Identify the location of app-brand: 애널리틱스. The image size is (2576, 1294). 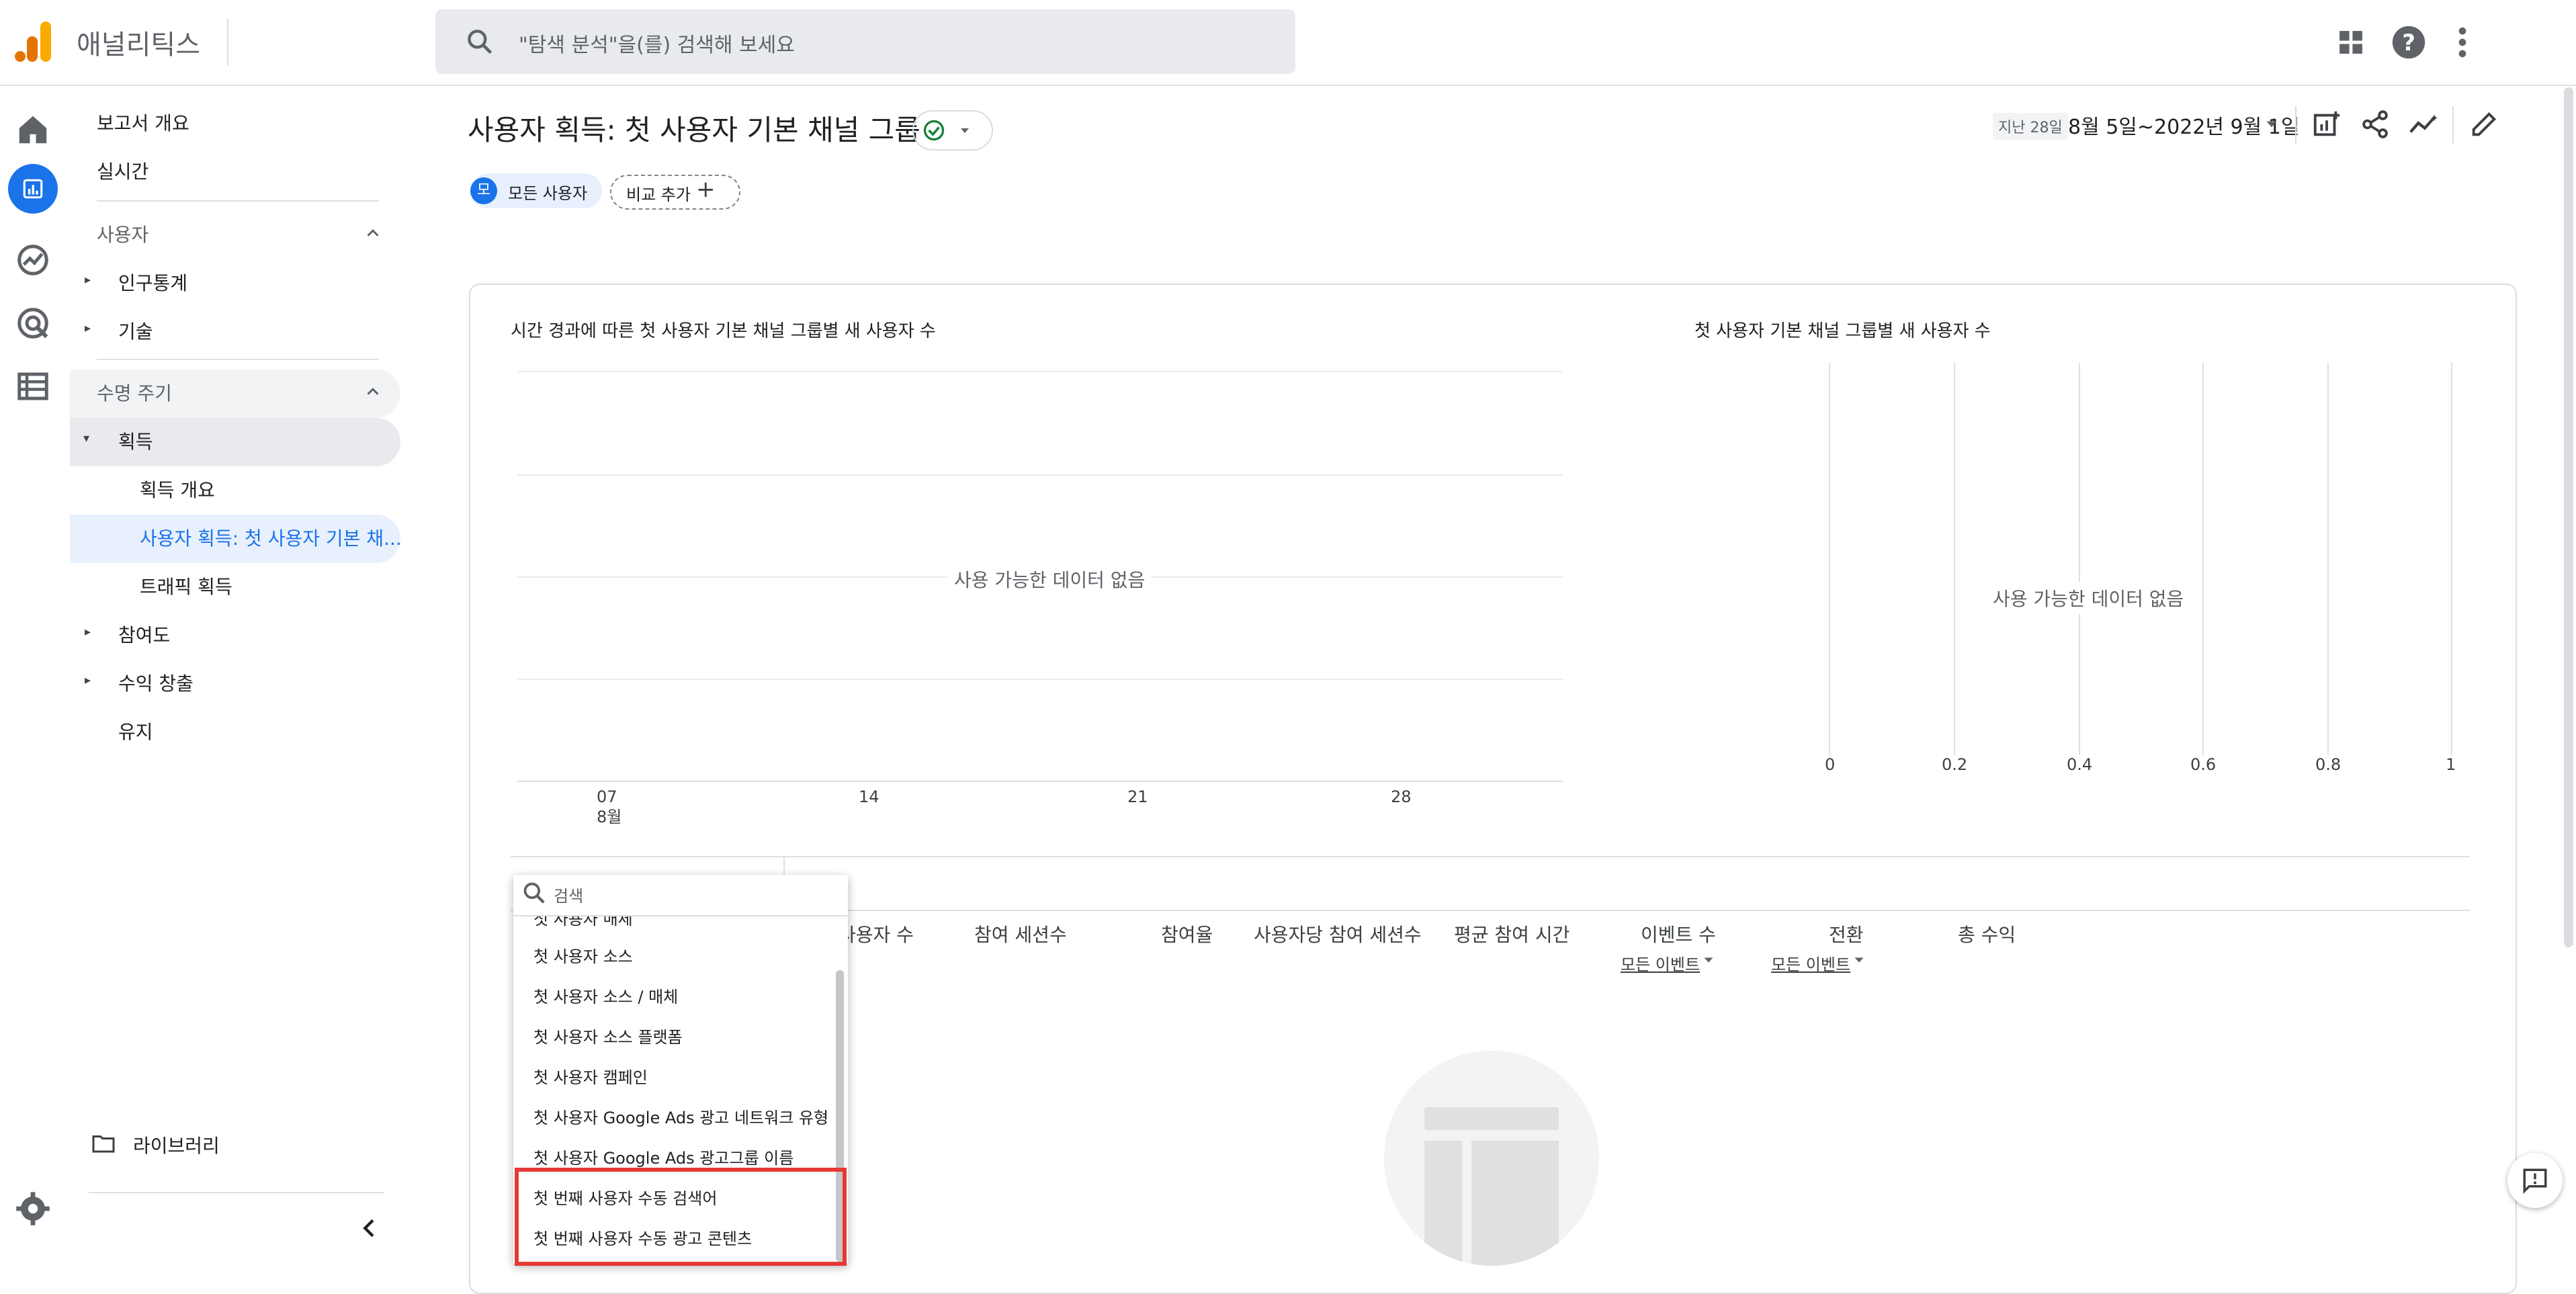
(138, 45).